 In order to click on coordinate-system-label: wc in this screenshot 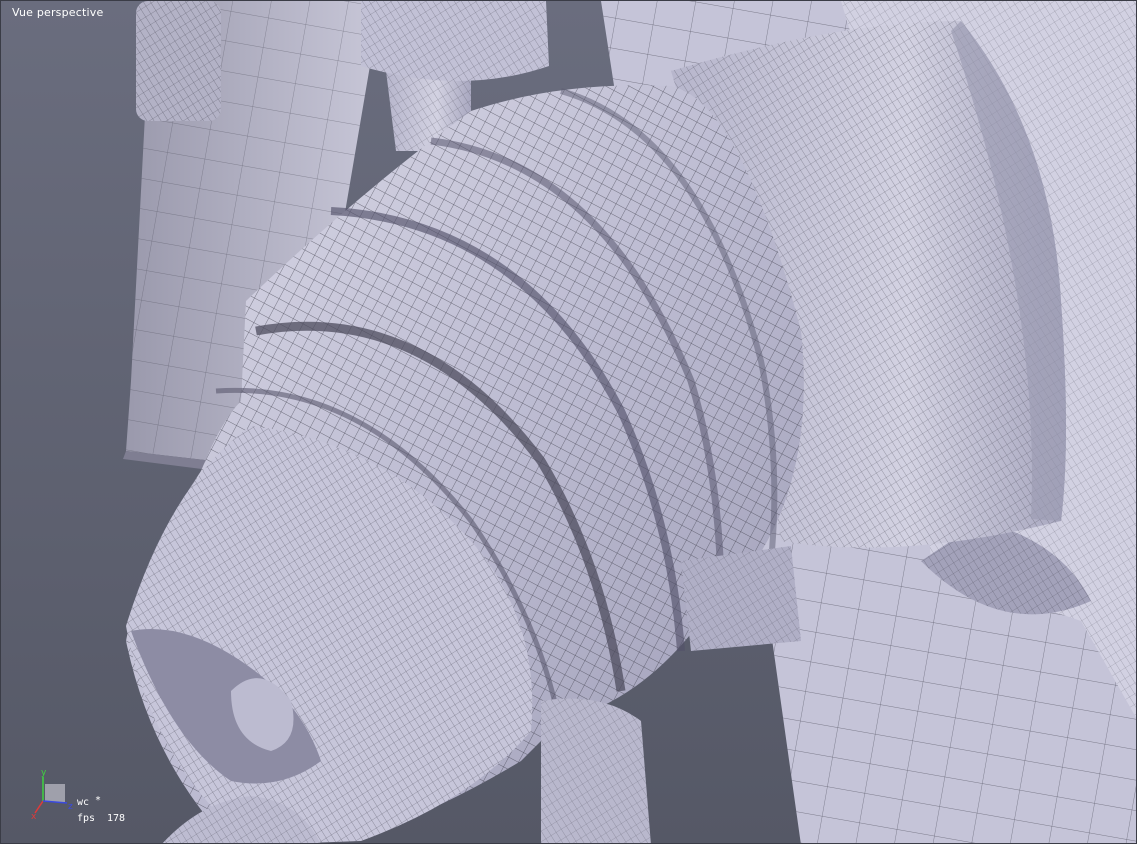, I will do `click(83, 802)`.